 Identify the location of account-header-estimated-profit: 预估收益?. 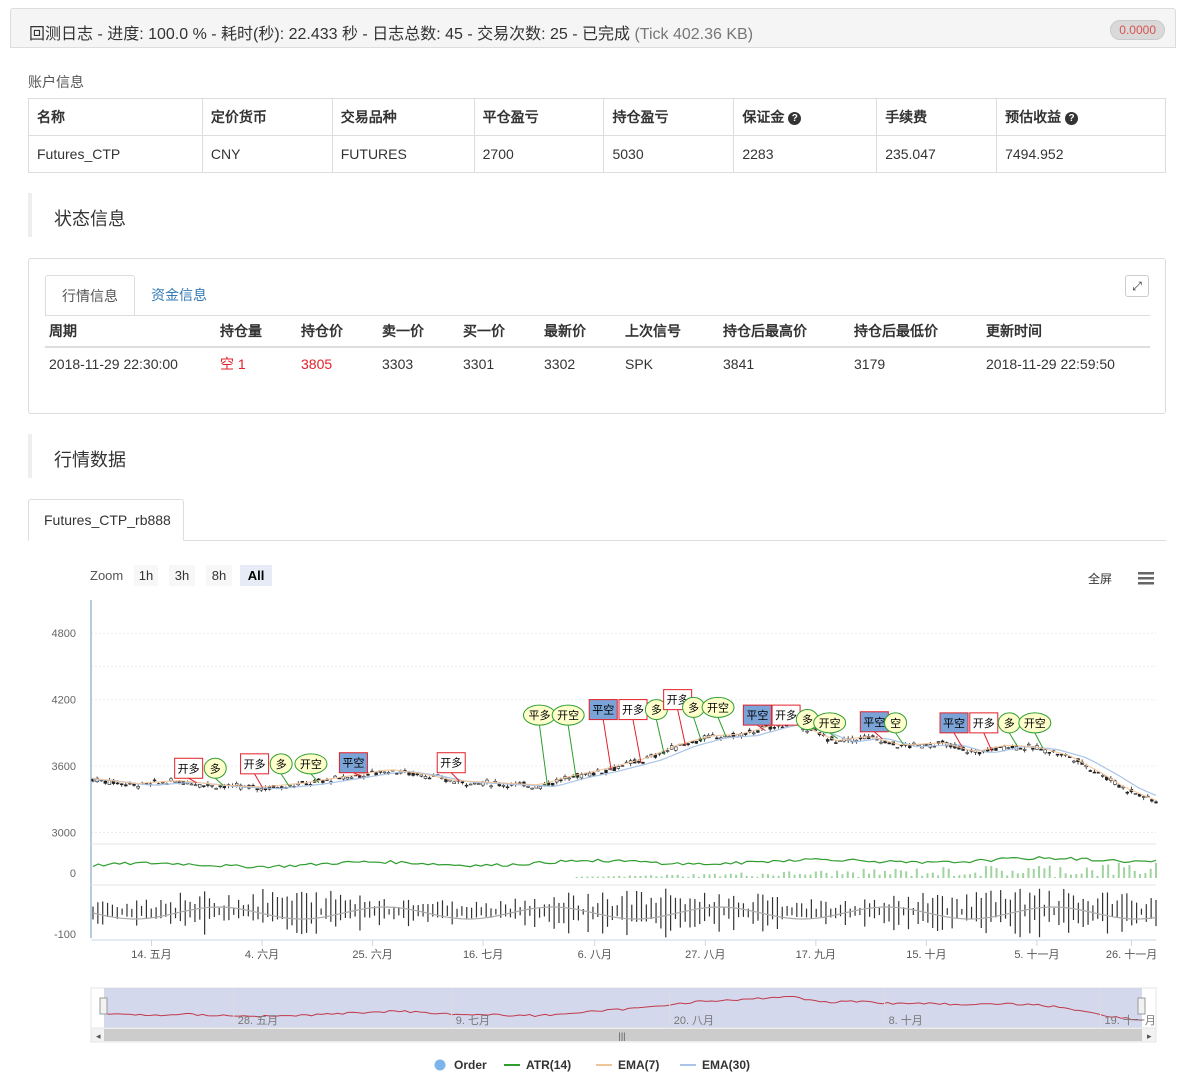
(1081, 117).